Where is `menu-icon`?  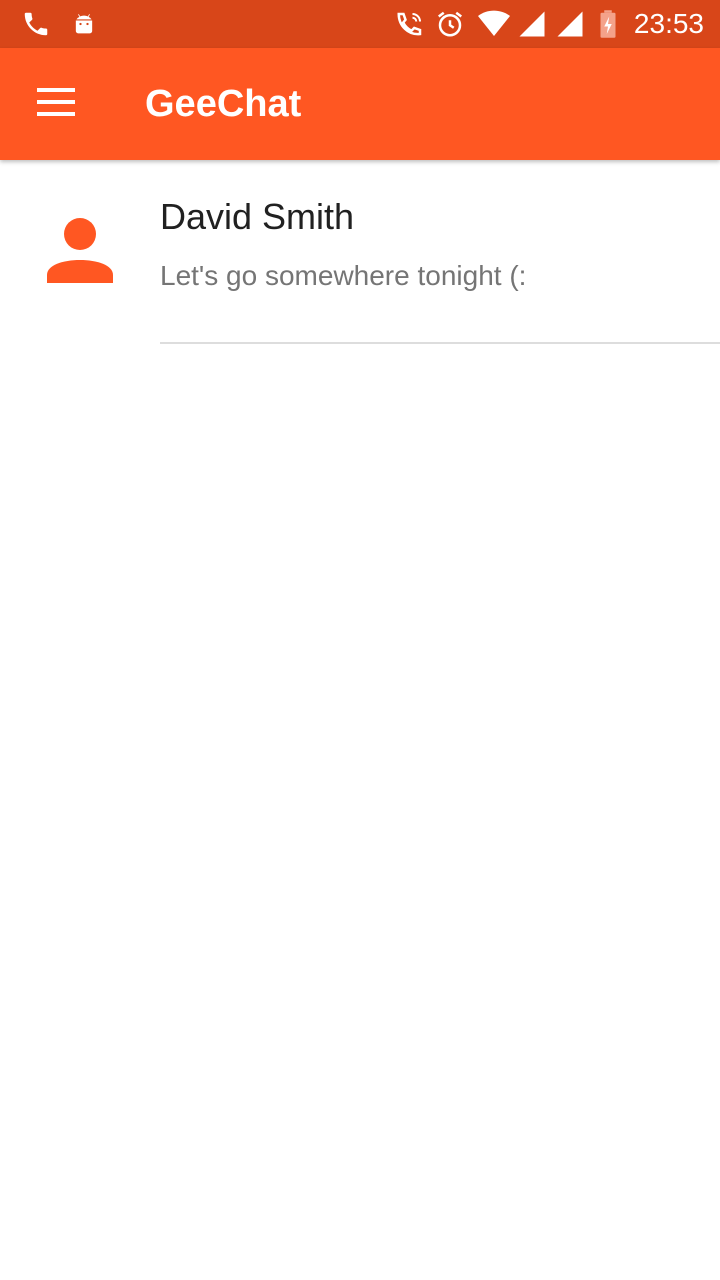 menu-icon is located at coordinates (56, 104).